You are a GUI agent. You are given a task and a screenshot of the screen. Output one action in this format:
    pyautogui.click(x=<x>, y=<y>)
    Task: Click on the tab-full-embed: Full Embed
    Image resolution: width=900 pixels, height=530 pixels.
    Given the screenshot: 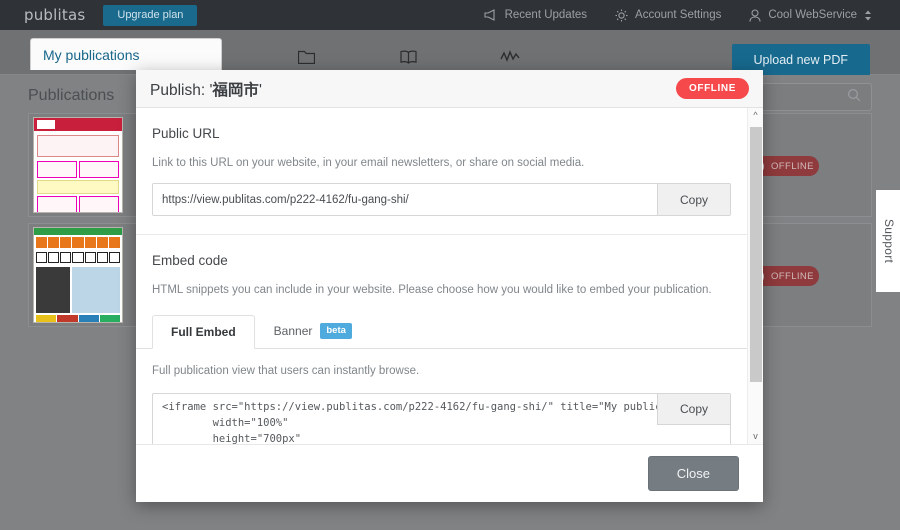 What is the action you would take?
    pyautogui.click(x=203, y=331)
    